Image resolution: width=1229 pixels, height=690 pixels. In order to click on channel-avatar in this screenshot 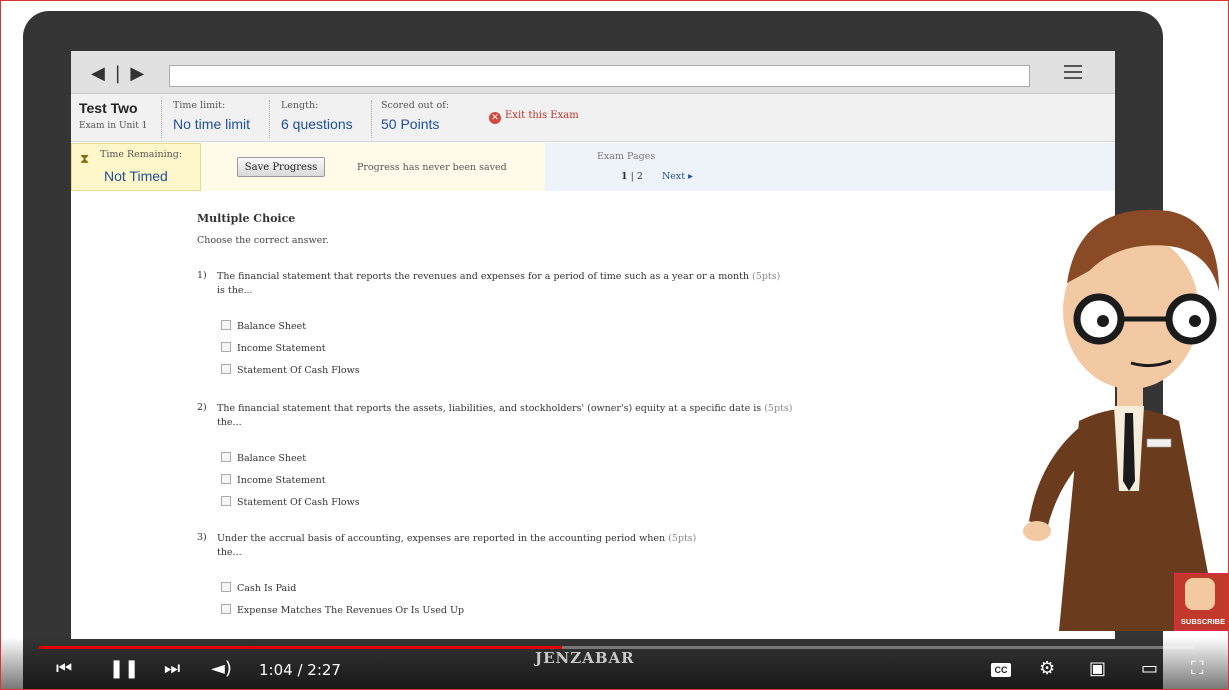, I will do `click(1200, 594)`.